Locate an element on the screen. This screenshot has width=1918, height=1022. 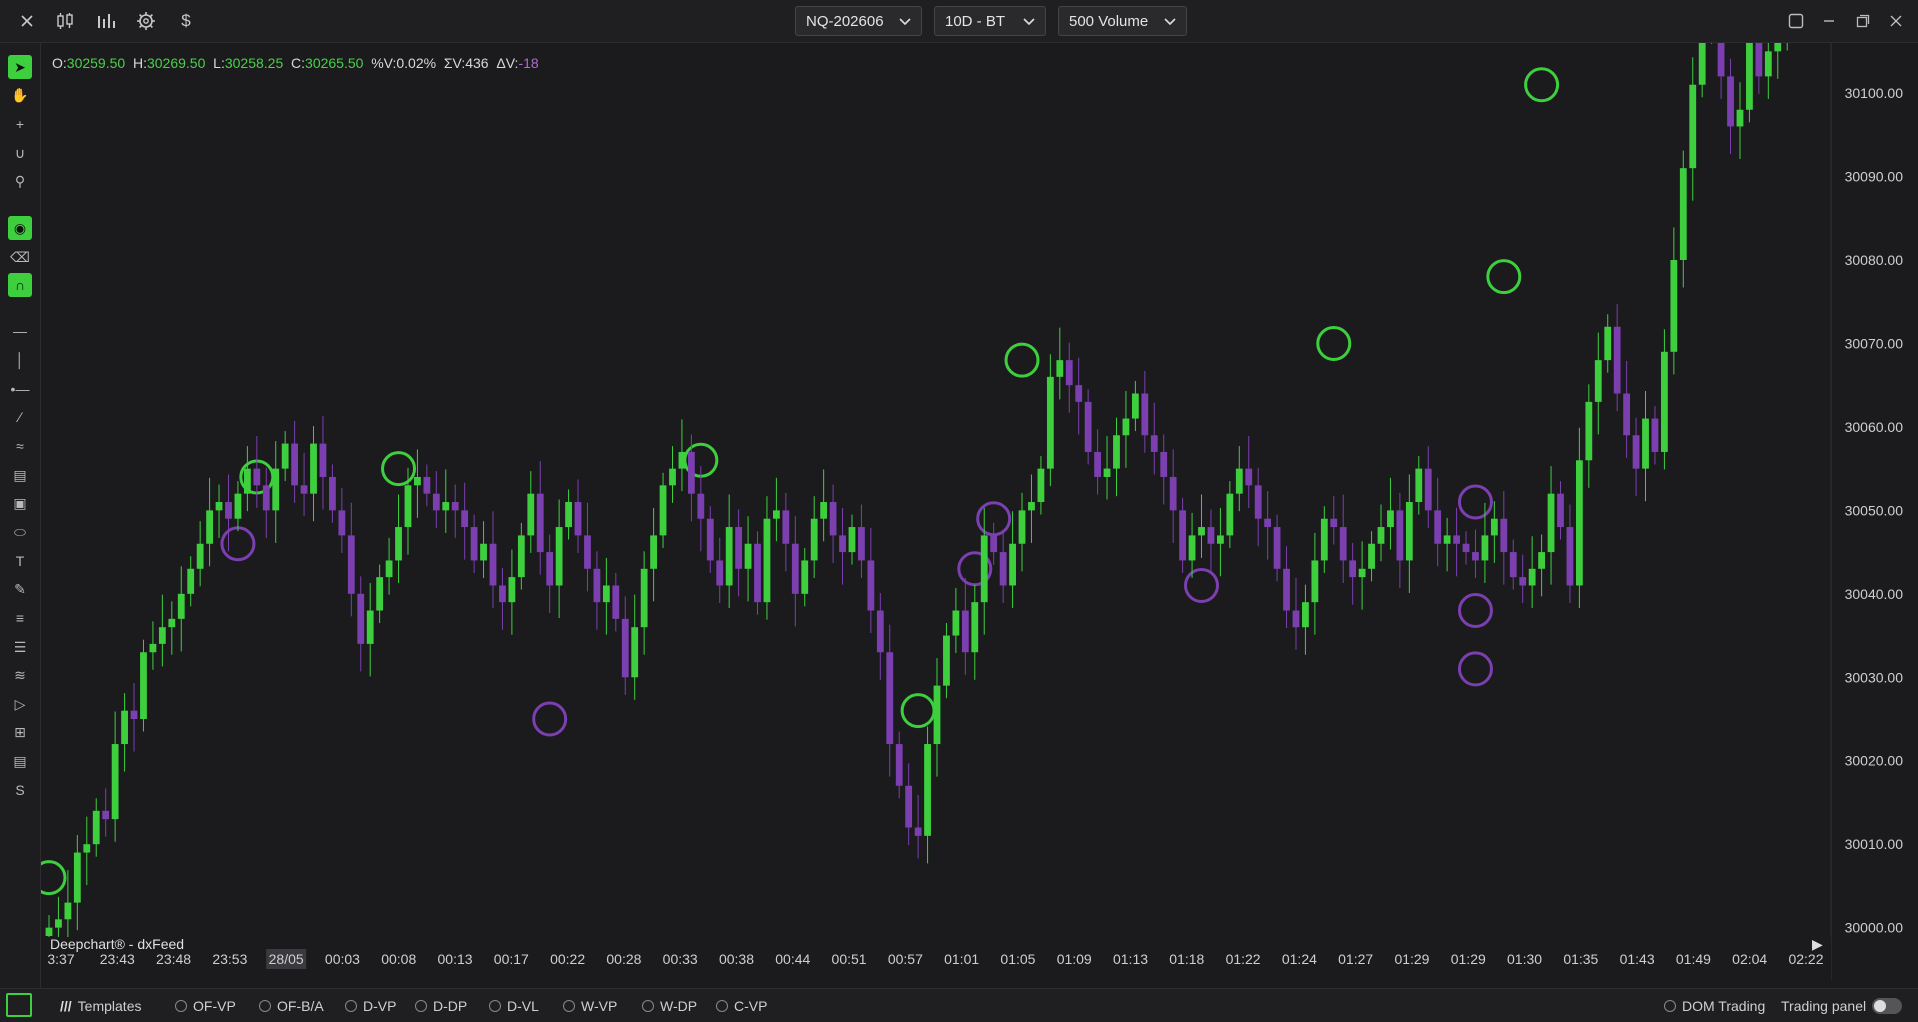
cursor-icon: ➤ is located at coordinates (20, 67).